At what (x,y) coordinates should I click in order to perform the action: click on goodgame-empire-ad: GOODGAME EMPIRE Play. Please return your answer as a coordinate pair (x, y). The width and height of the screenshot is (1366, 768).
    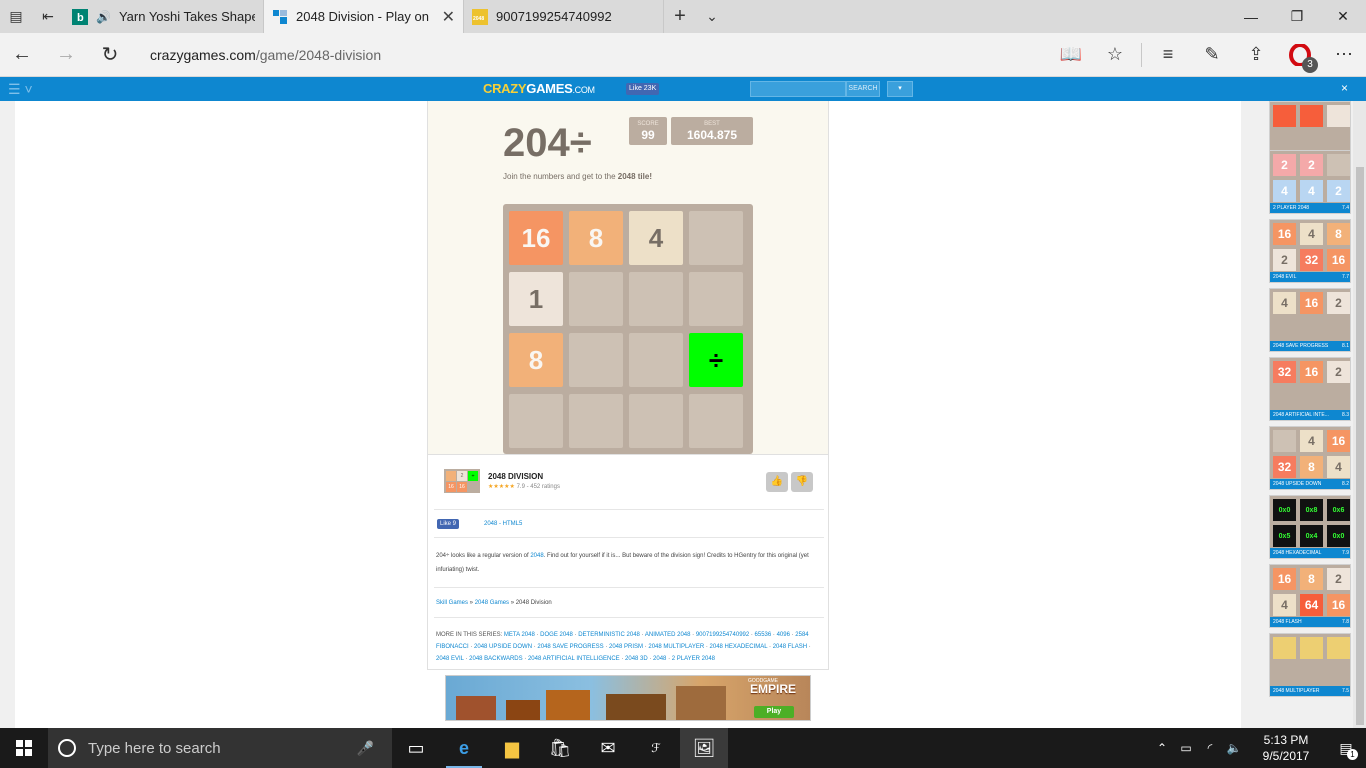
    Looking at the image, I should click on (628, 698).